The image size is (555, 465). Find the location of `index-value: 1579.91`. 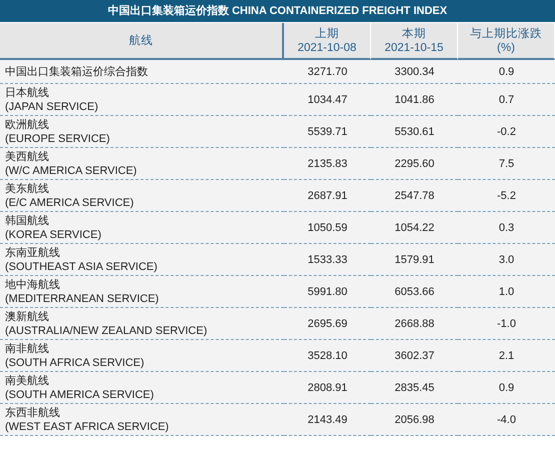

index-value: 1579.91 is located at coordinates (415, 259).